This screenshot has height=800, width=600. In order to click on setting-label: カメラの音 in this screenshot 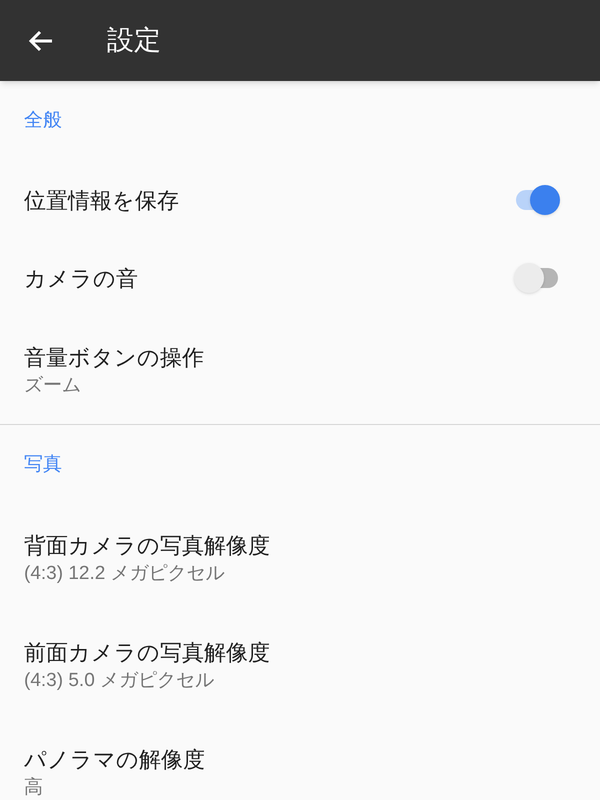, I will do `click(81, 278)`.